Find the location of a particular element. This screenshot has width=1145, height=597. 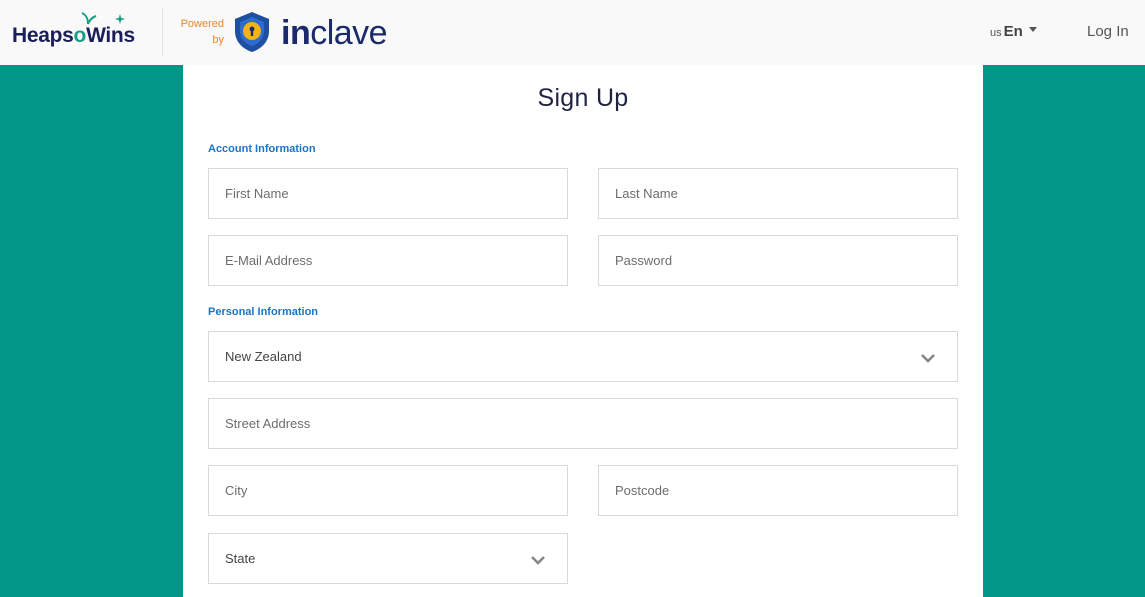

brand-heaps-text: Heaps is located at coordinates (43, 35).